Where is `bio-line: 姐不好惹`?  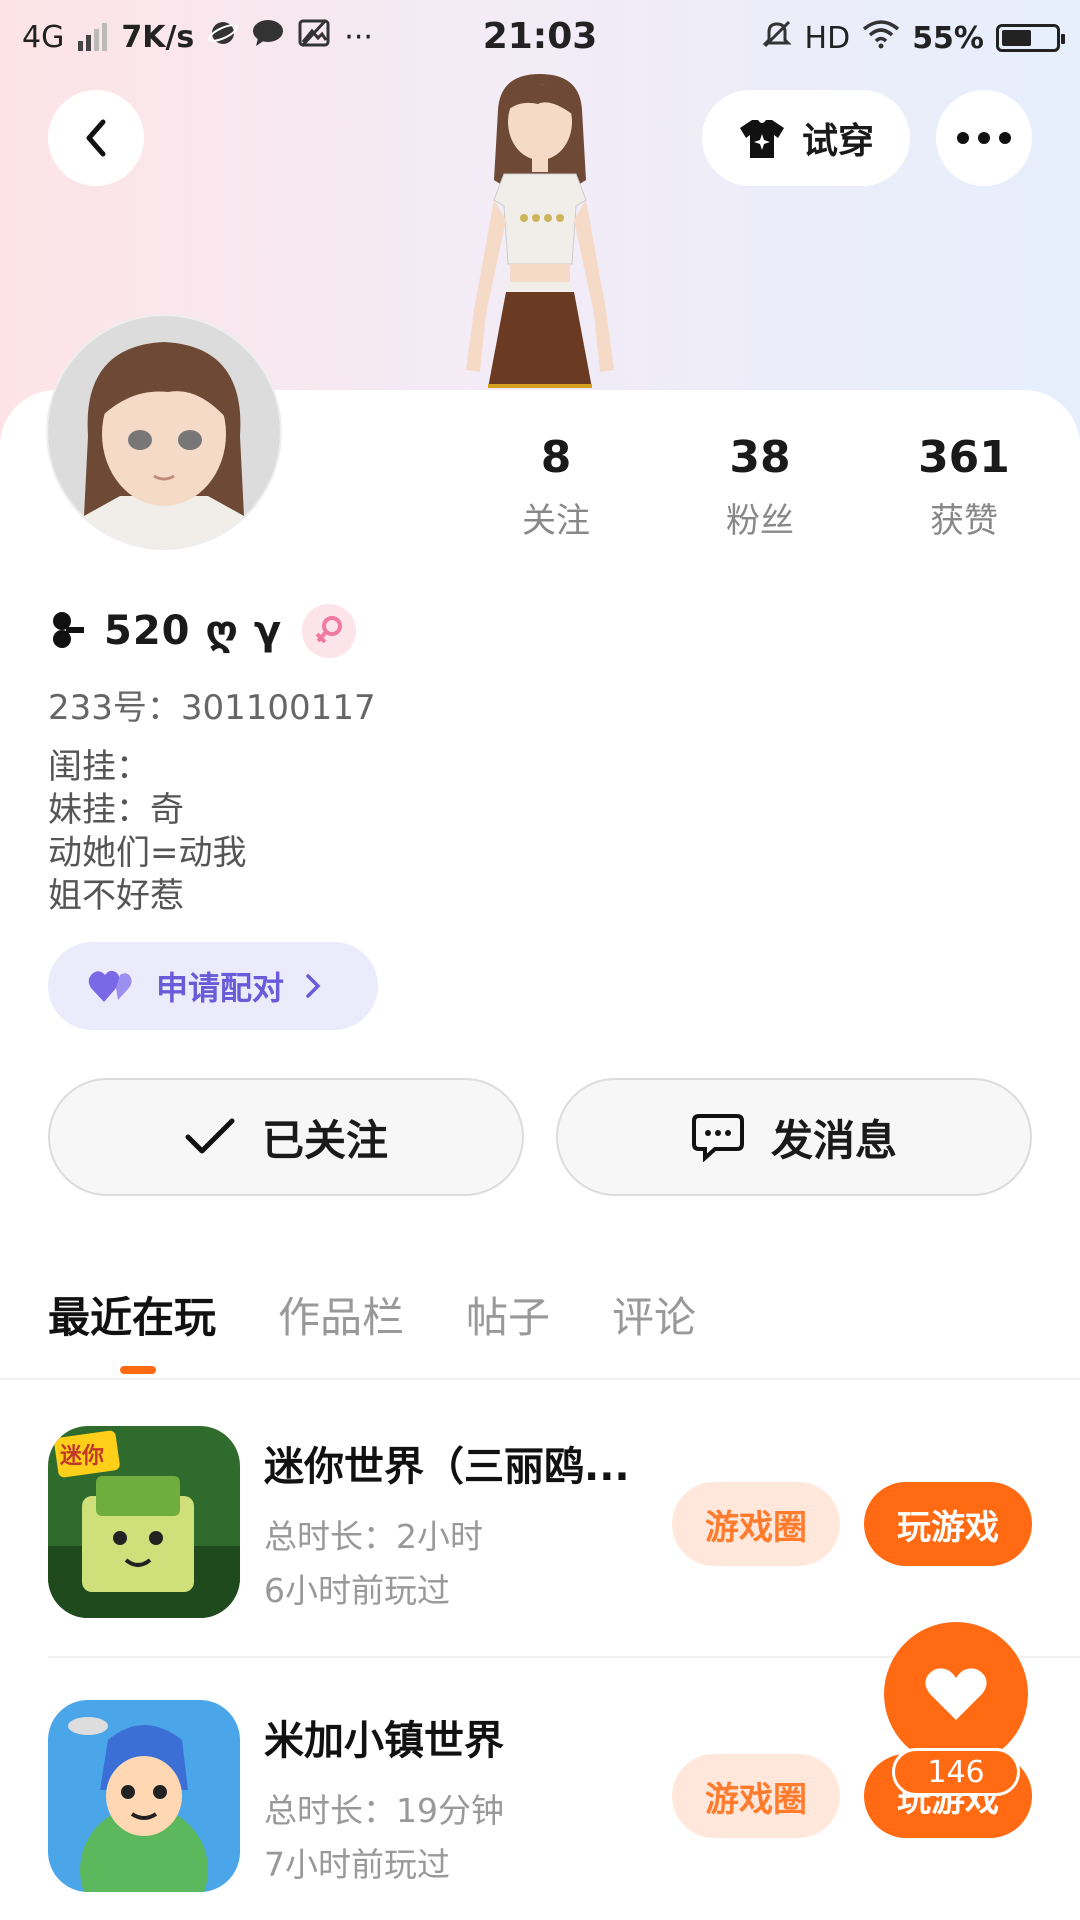 bio-line: 姐不好惹 is located at coordinates (116, 896).